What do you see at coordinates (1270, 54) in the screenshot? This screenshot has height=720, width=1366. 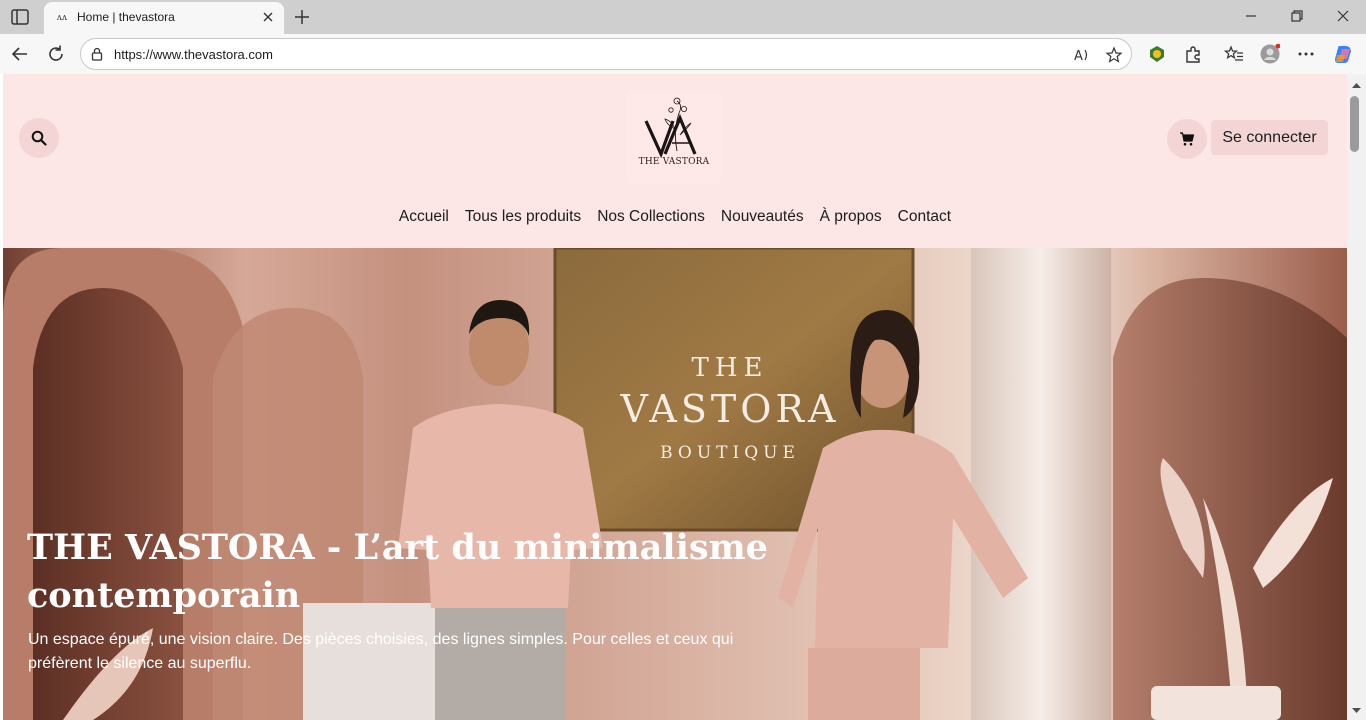 I see `profile-icon` at bounding box center [1270, 54].